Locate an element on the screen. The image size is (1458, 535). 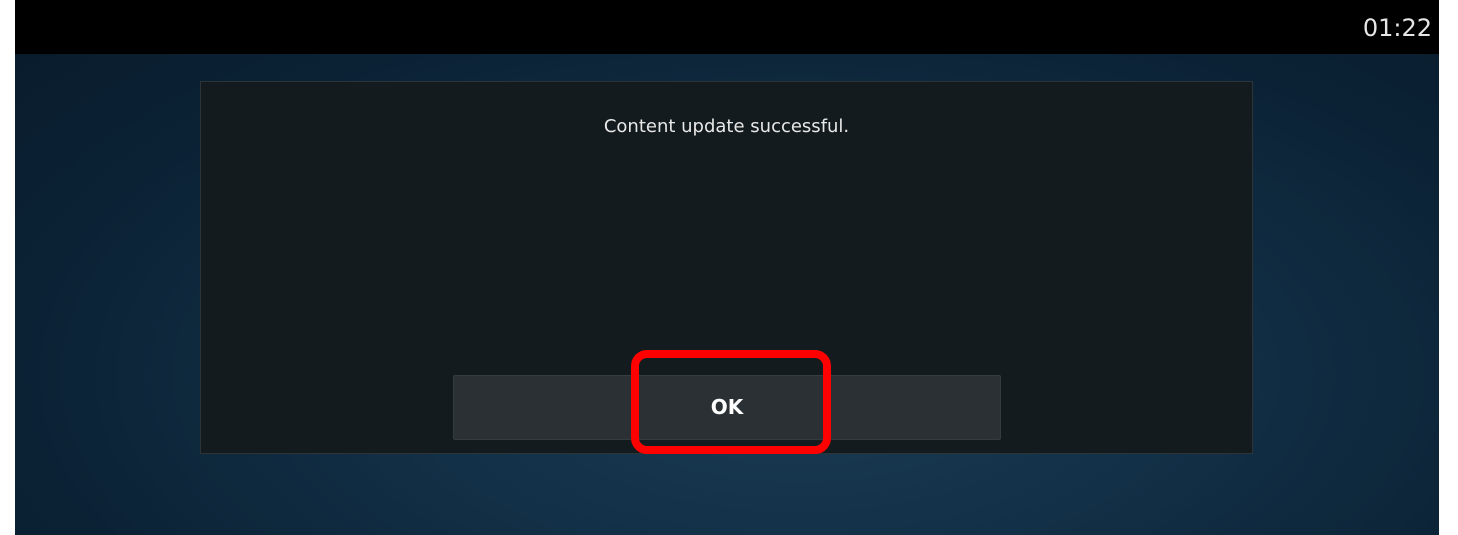
ok-button-label: OK is located at coordinates (727, 407).